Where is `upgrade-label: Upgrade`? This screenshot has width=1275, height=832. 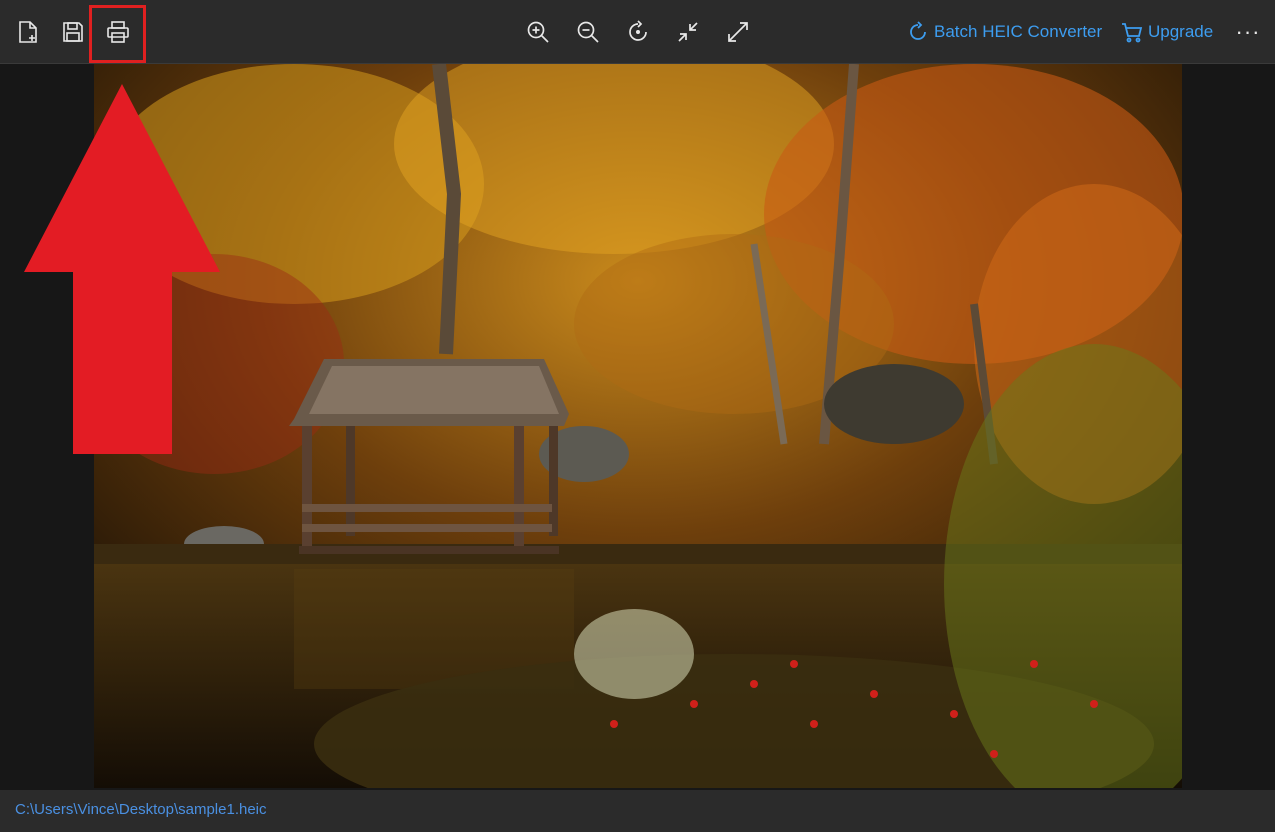 upgrade-label: Upgrade is located at coordinates (1181, 31).